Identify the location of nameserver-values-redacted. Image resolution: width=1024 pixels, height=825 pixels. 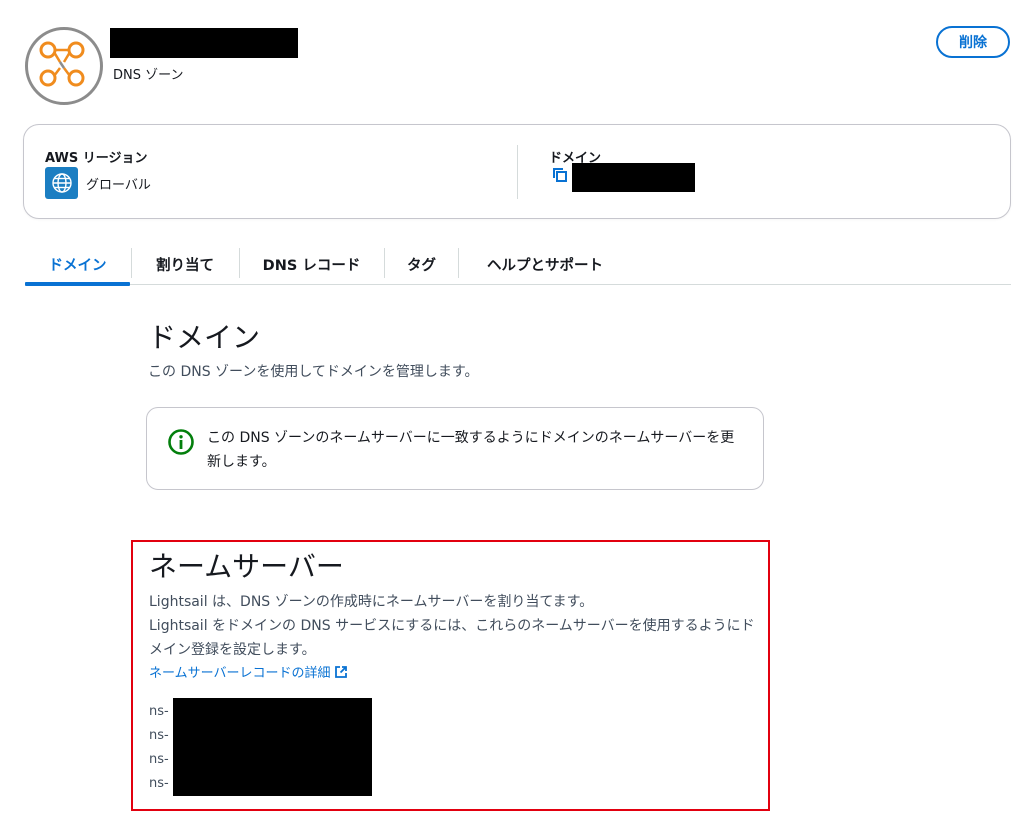
(272, 747).